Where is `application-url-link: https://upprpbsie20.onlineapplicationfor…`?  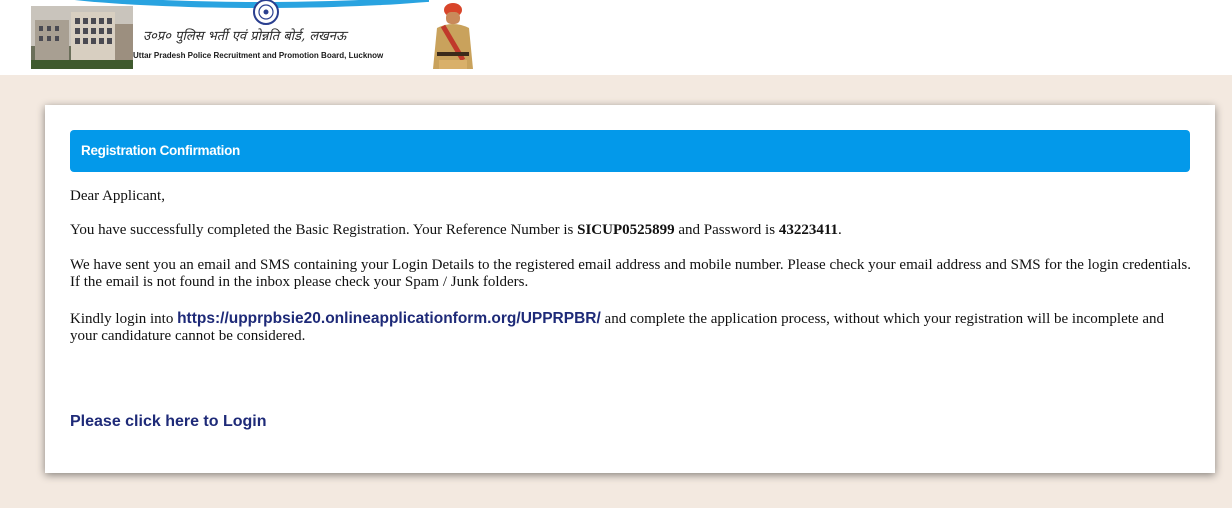 application-url-link: https://upprpbsie20.onlineapplicationfor… is located at coordinates (389, 318).